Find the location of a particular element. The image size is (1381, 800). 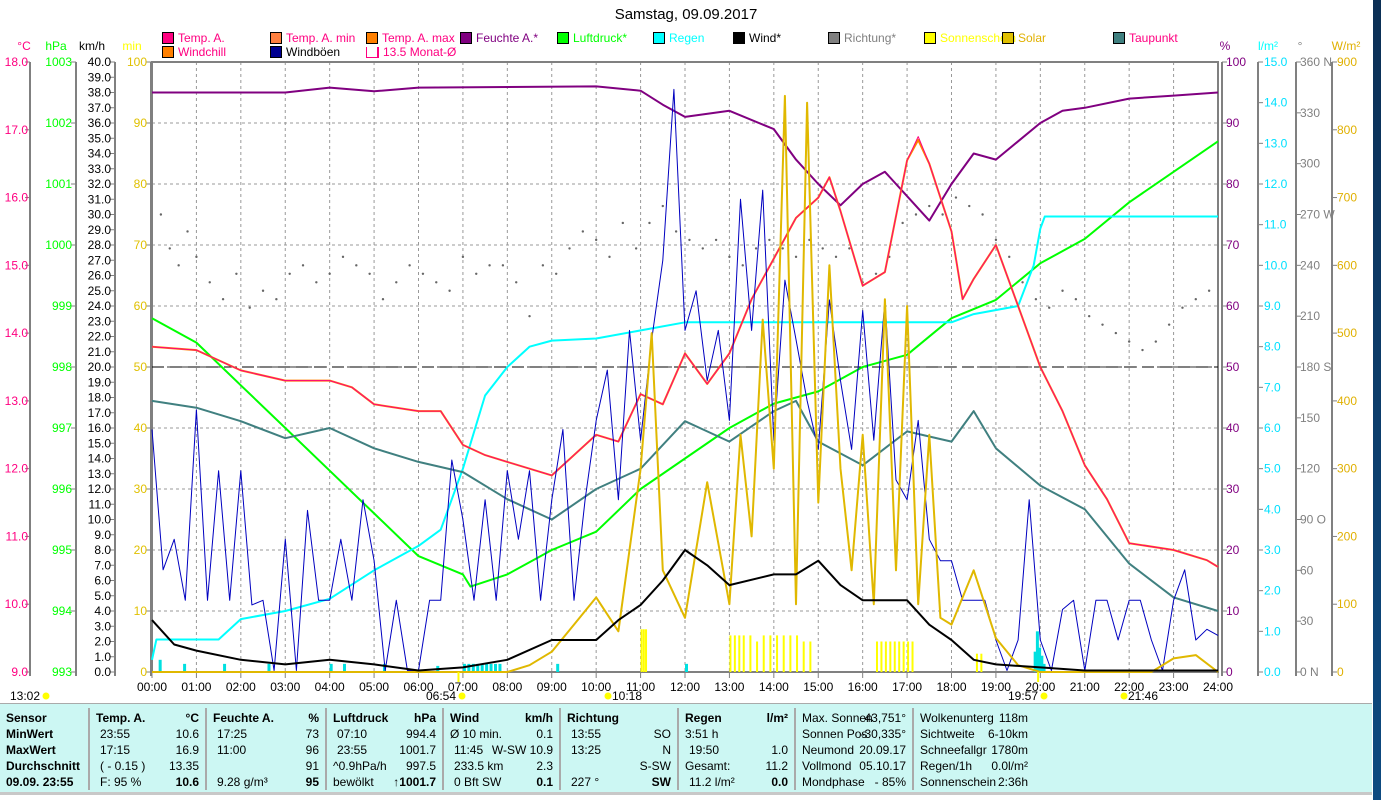

axis-label-kmh: 22.0 is located at coordinates (100, 337).